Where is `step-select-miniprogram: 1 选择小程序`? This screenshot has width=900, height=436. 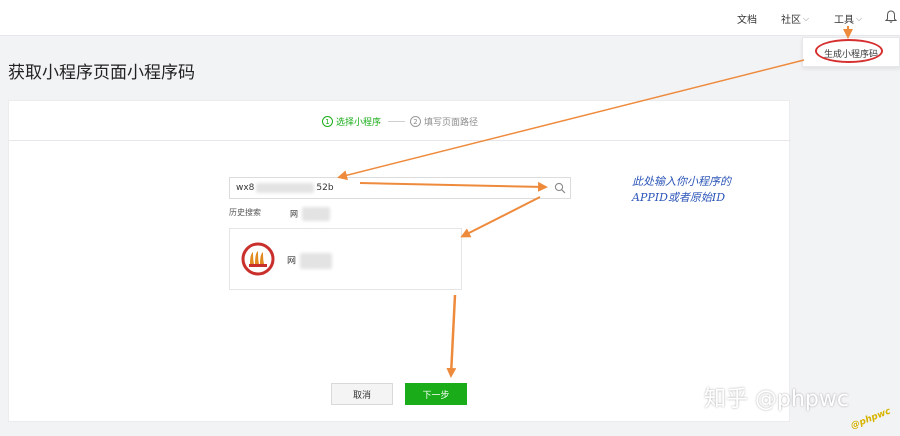
step-select-miniprogram: 1 选择小程序 is located at coordinates (351, 121).